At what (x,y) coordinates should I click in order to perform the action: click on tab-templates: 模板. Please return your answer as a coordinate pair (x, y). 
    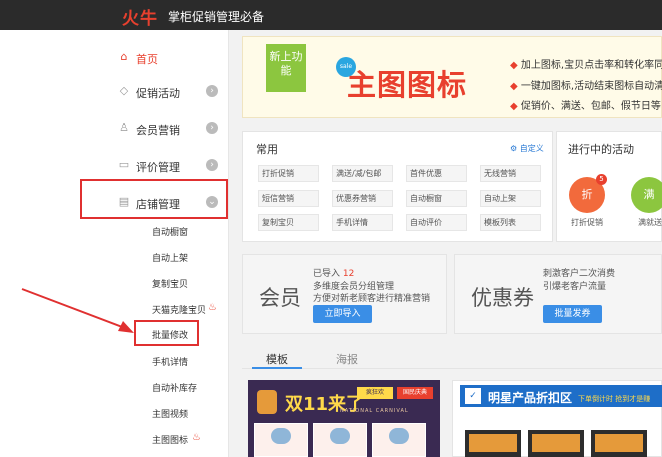
    Looking at the image, I should click on (277, 359).